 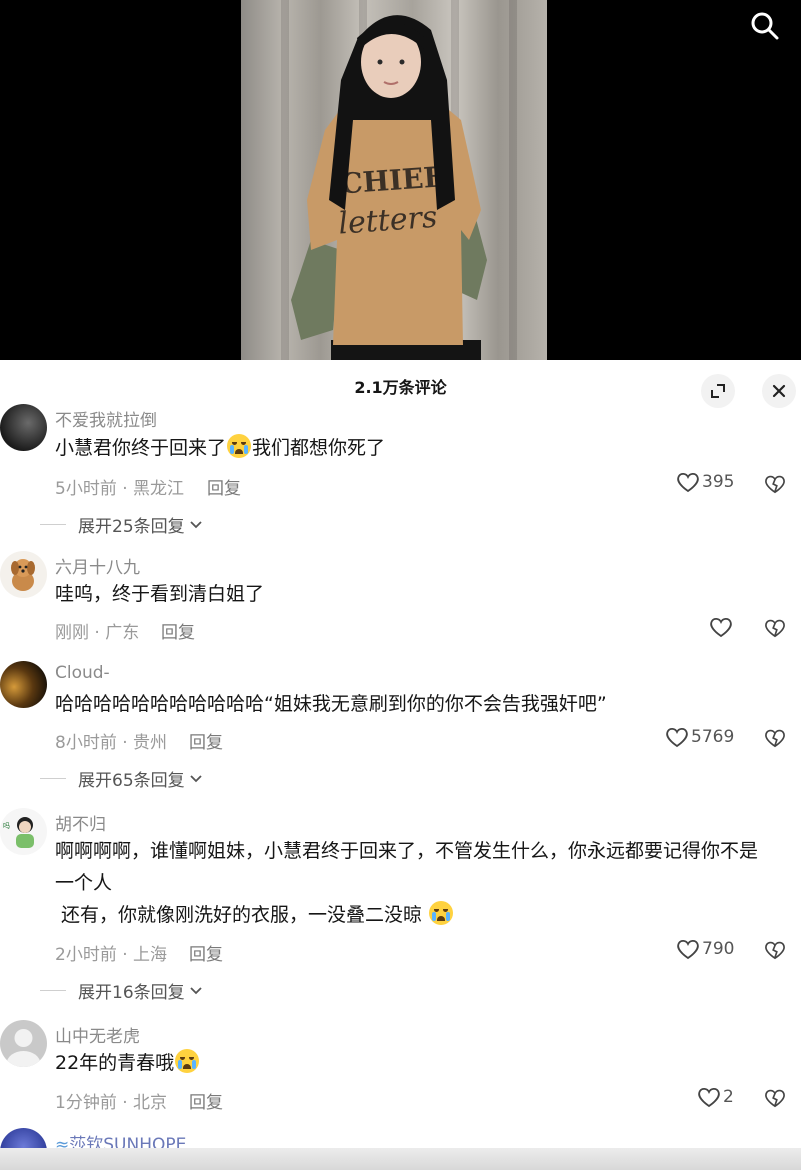 I want to click on person-figure: CHIEF letters, so click(x=389, y=187).